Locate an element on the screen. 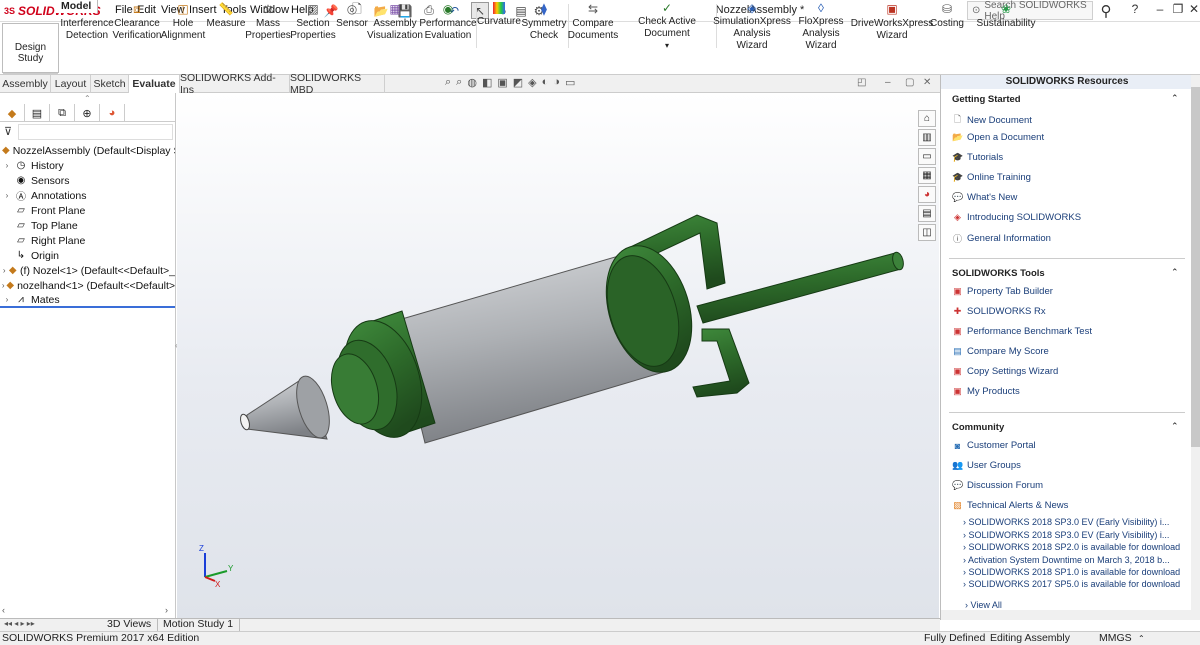 The image size is (1200, 645). hide-show-icon: ◈ is located at coordinates (532, 84).